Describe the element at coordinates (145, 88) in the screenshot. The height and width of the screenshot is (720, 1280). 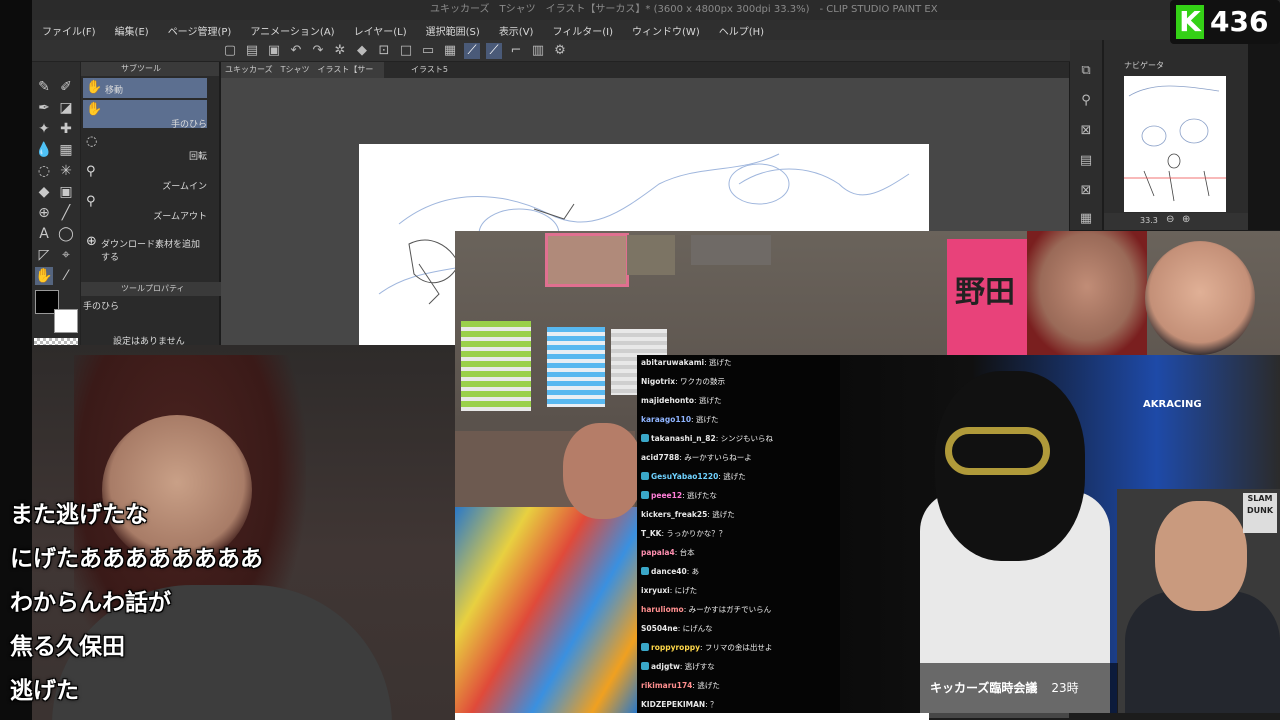
I see `subtool-move: ✋ 移動` at that location.